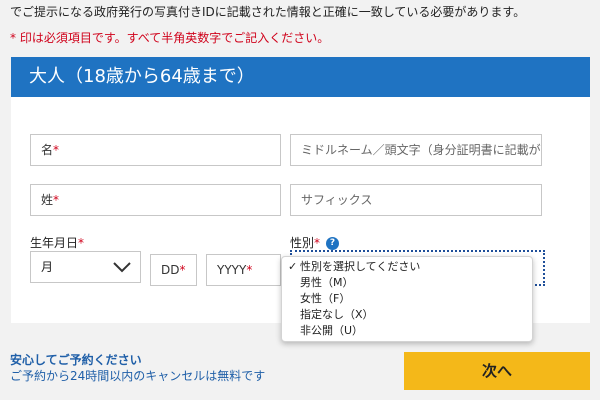 The width and height of the screenshot is (600, 400). Describe the element at coordinates (155, 200) in the screenshot. I see `last-name-input: 姓*` at that location.